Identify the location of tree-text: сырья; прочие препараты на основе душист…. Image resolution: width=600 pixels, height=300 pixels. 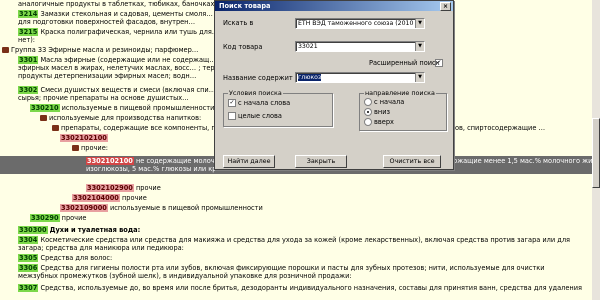
(103, 98).